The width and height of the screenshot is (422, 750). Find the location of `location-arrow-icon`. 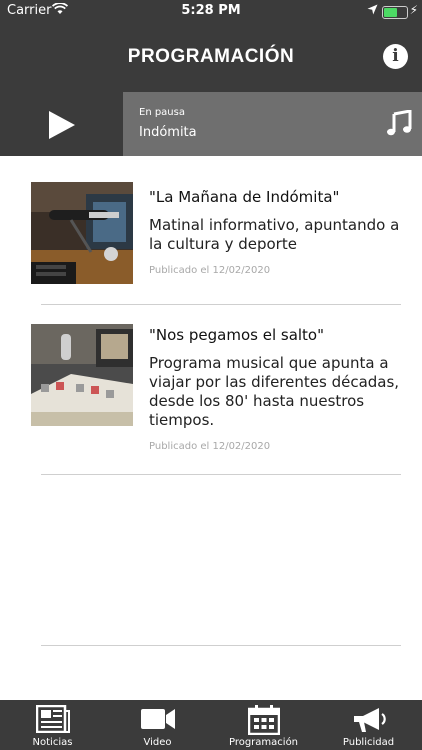

location-arrow-icon is located at coordinates (372, 11).